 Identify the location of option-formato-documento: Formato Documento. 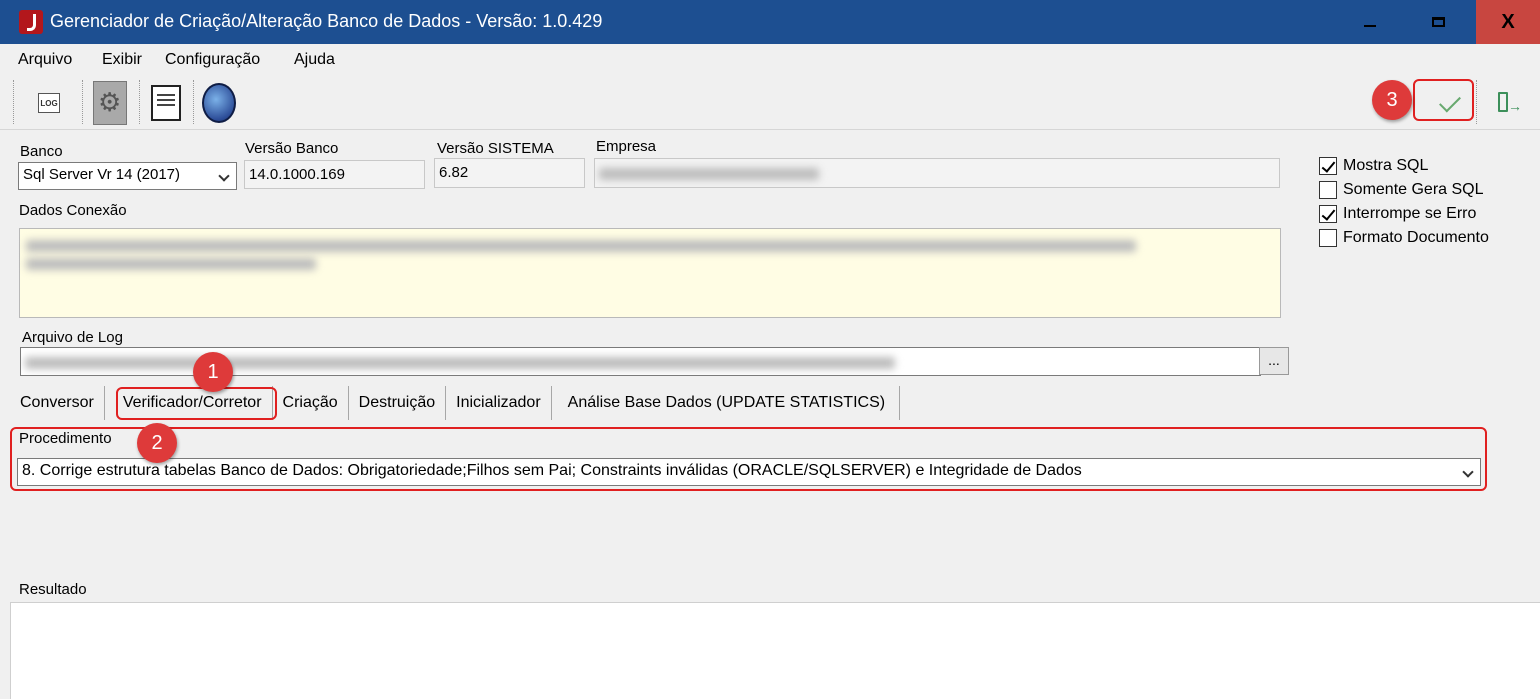
(1404, 238).